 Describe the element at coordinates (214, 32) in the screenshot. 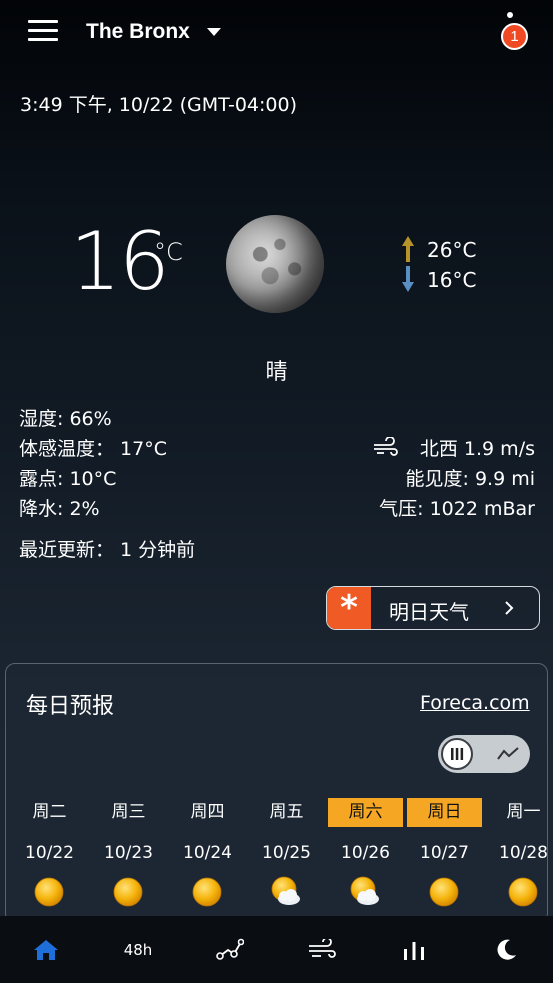

I see `chevron-down-icon` at that location.